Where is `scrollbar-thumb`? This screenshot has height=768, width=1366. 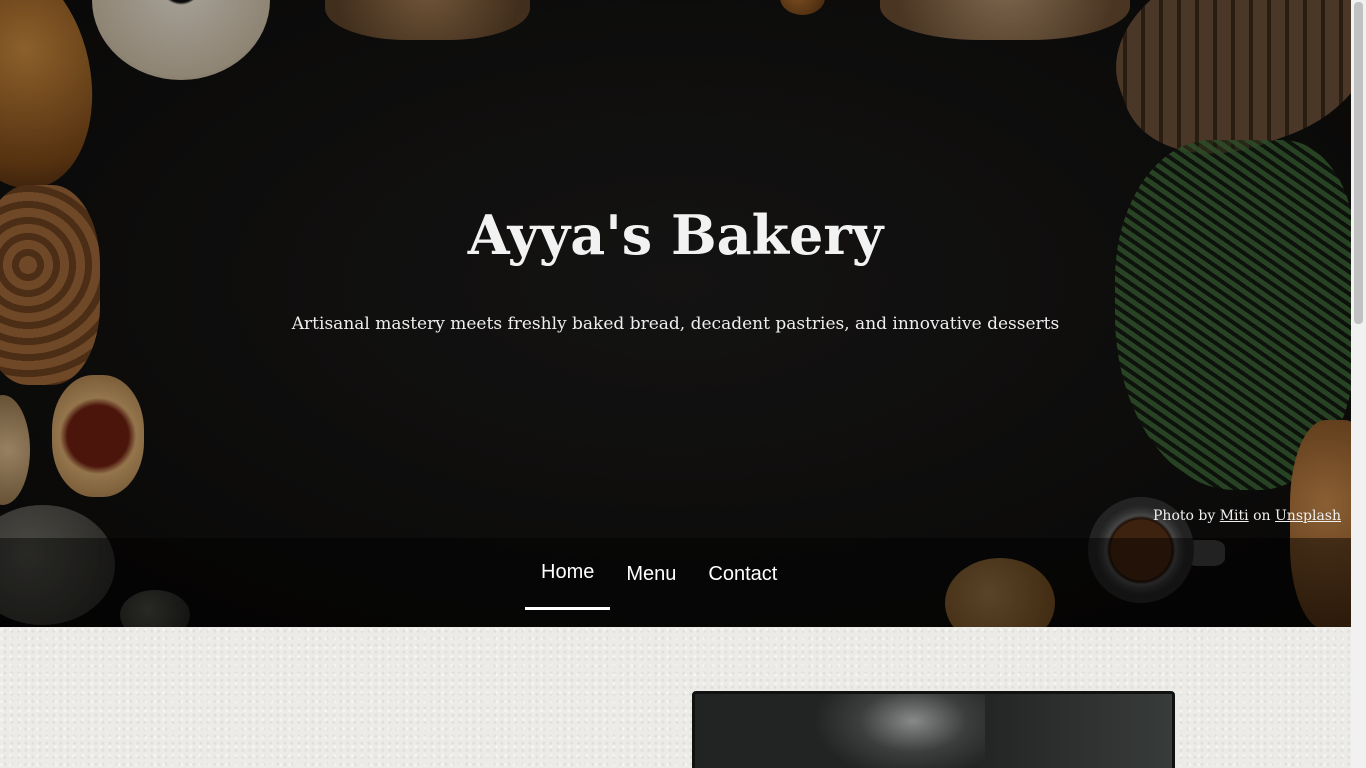
scrollbar-thumb is located at coordinates (1358, 163).